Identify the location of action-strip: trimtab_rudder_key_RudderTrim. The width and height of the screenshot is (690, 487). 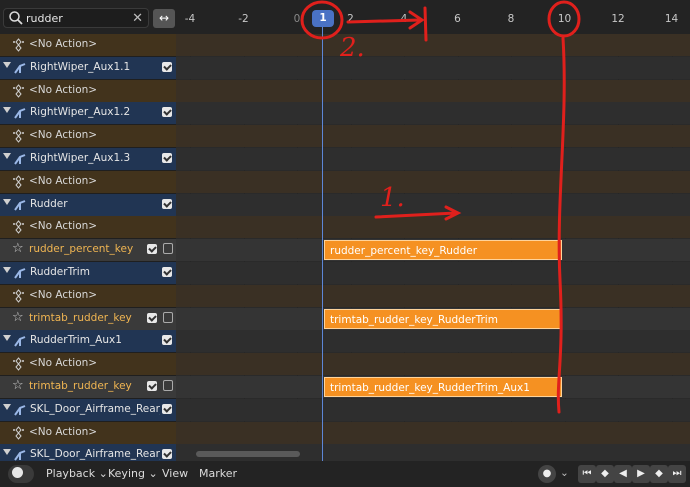
(443, 318).